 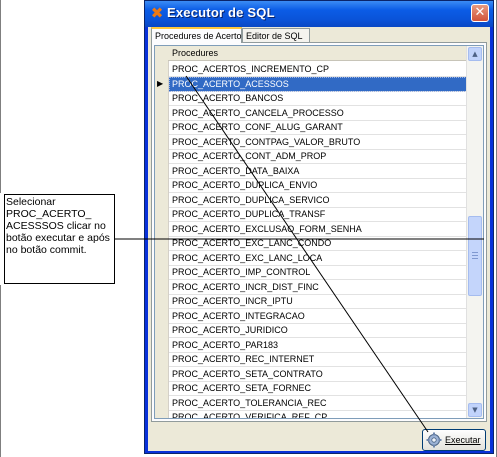 I want to click on table-row: PROC_ACERTO_SETA_FORNEC, so click(x=318, y=388).